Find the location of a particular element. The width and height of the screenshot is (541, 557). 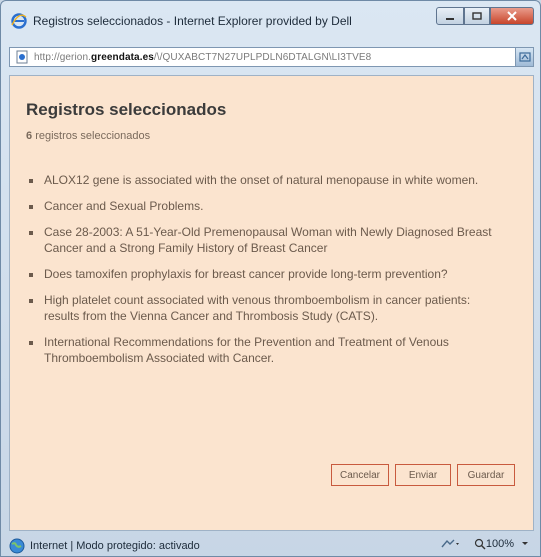

action-buttons: Cancelar Enviar Guardar is located at coordinates (423, 475).